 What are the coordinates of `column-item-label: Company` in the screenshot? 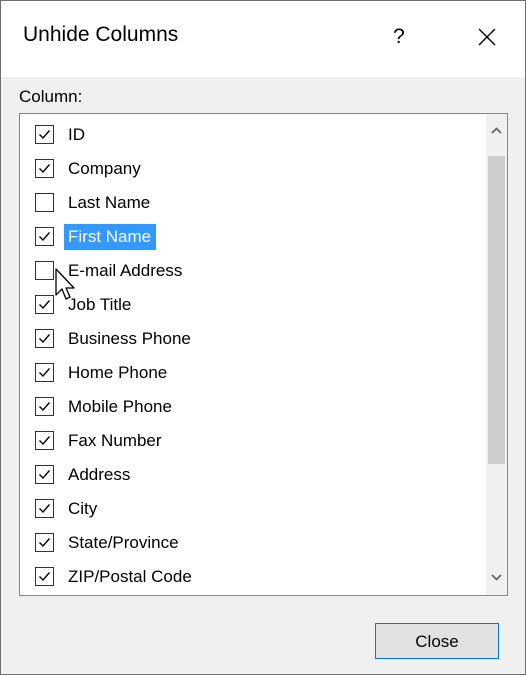 It's located at (104, 168).